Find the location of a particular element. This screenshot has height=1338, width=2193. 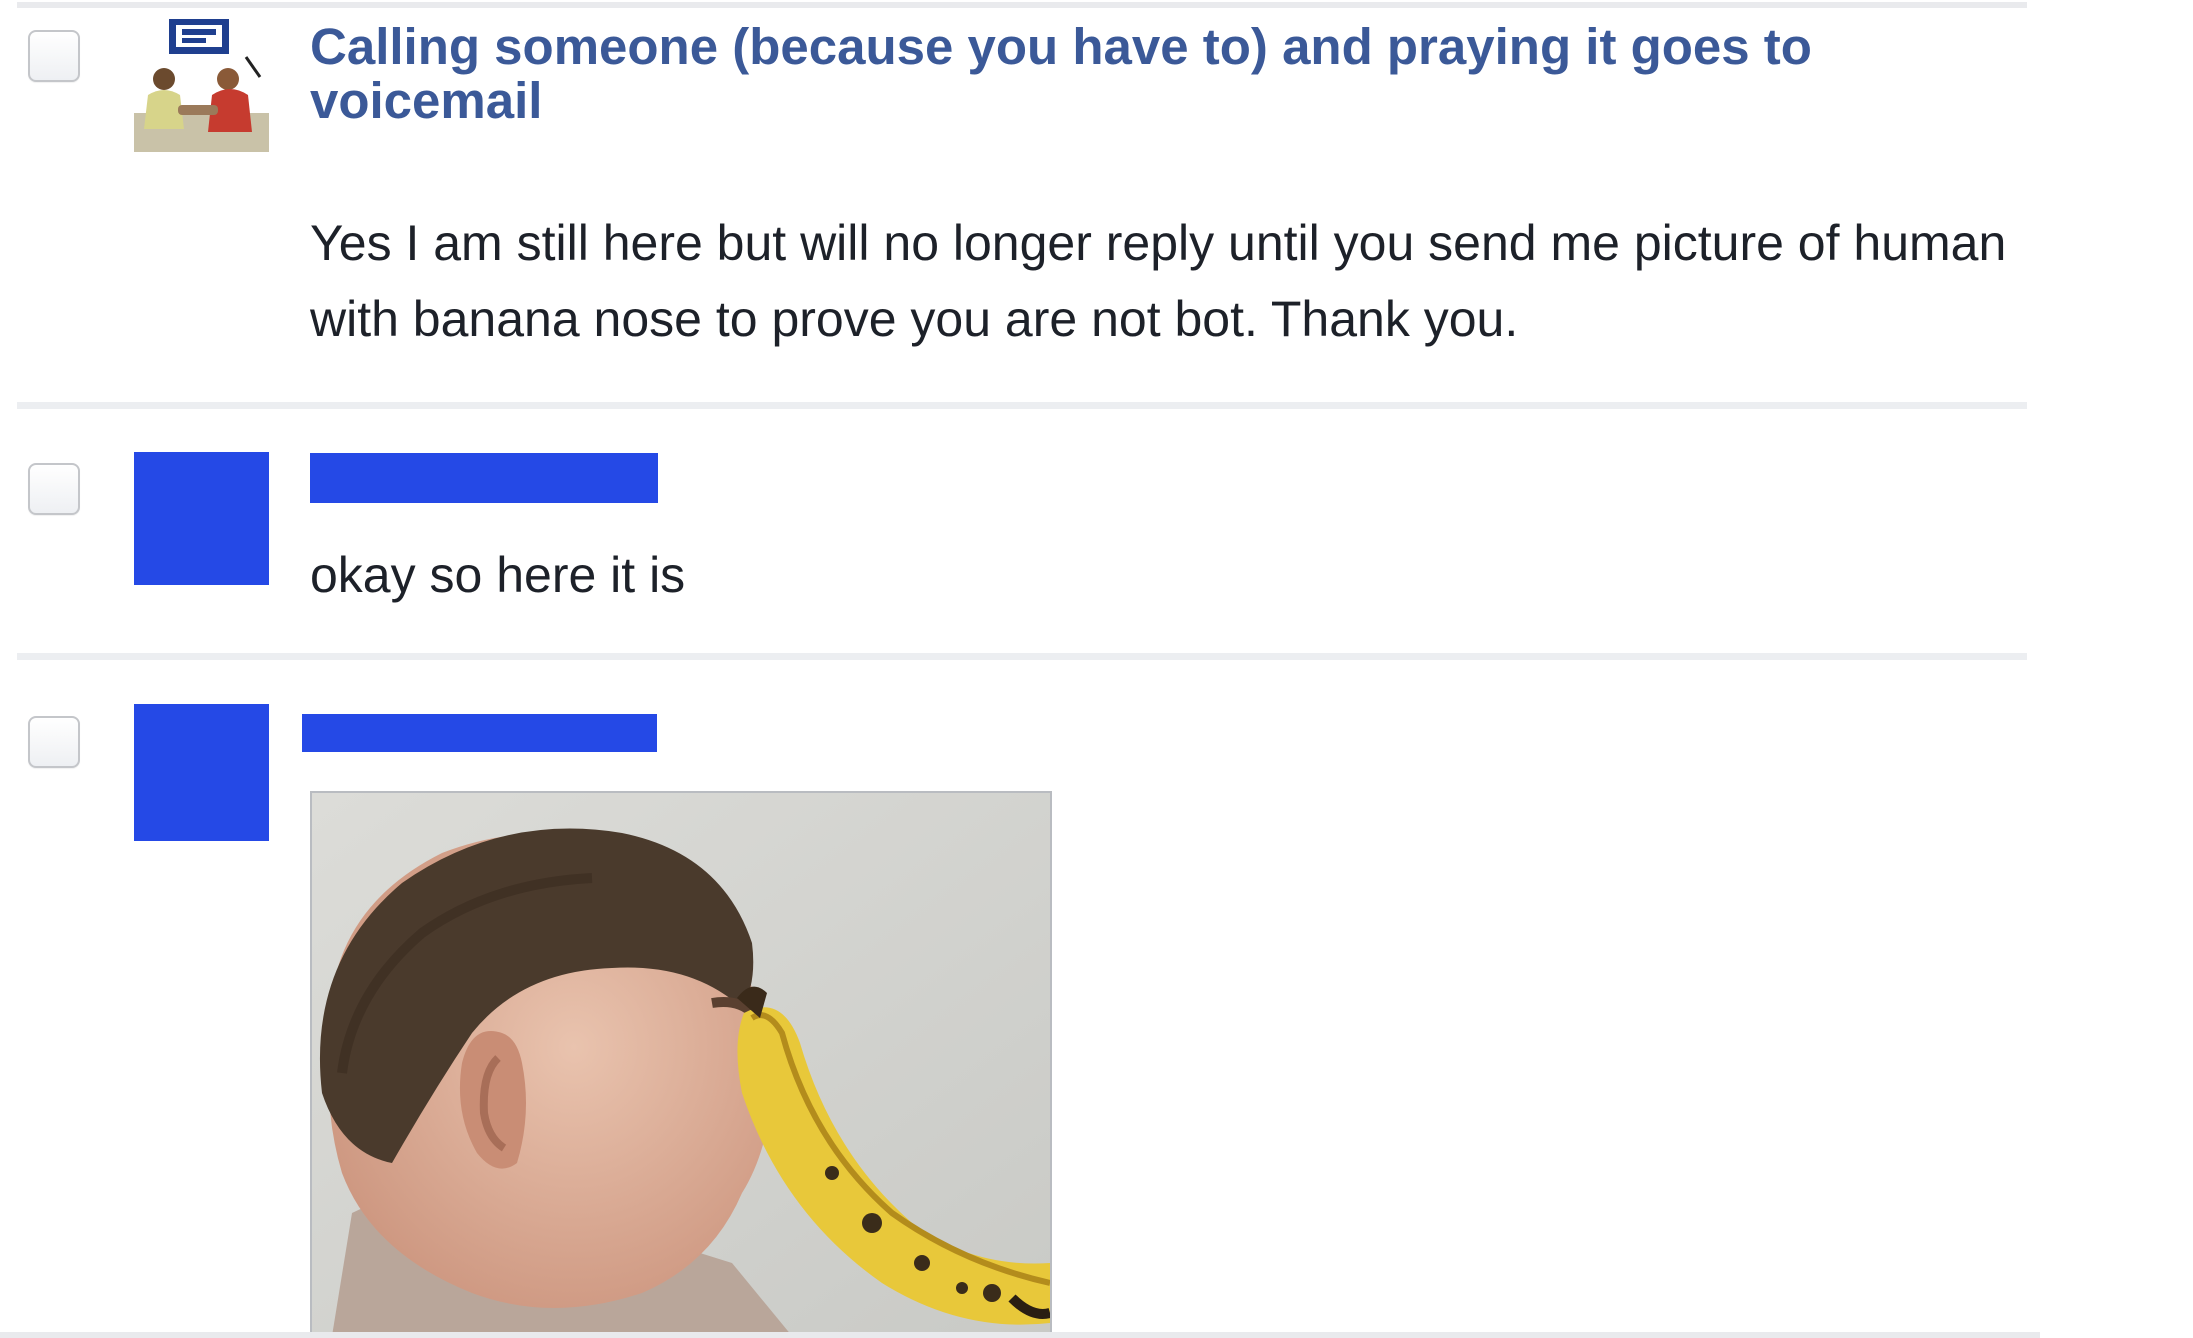

photo-attachment is located at coordinates (681, 1064).